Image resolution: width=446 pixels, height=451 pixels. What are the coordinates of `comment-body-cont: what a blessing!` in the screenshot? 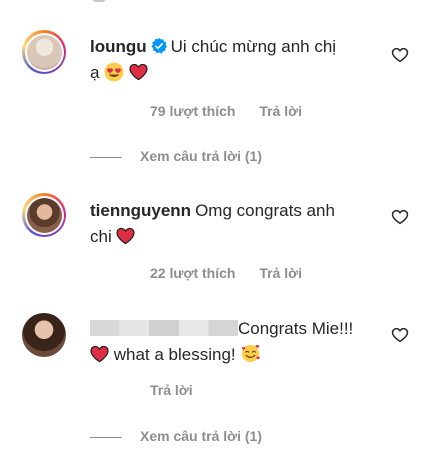 It's located at (174, 354).